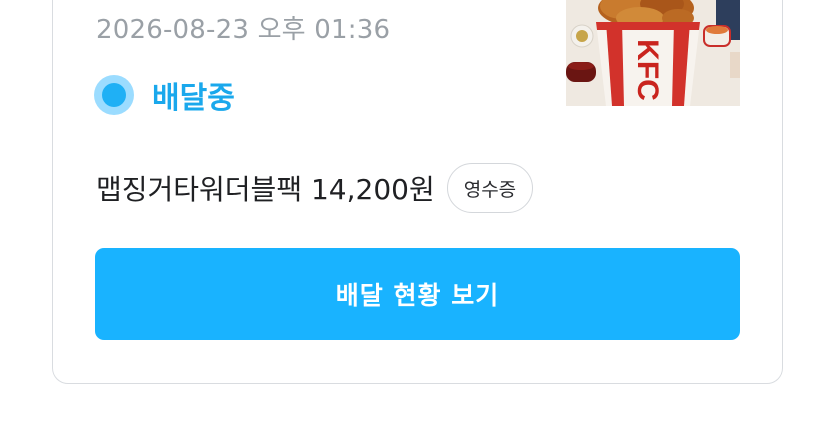 This screenshot has height=423, width=835. I want to click on order-datetime: 2026-08-23 오후 01:36, so click(243, 30).